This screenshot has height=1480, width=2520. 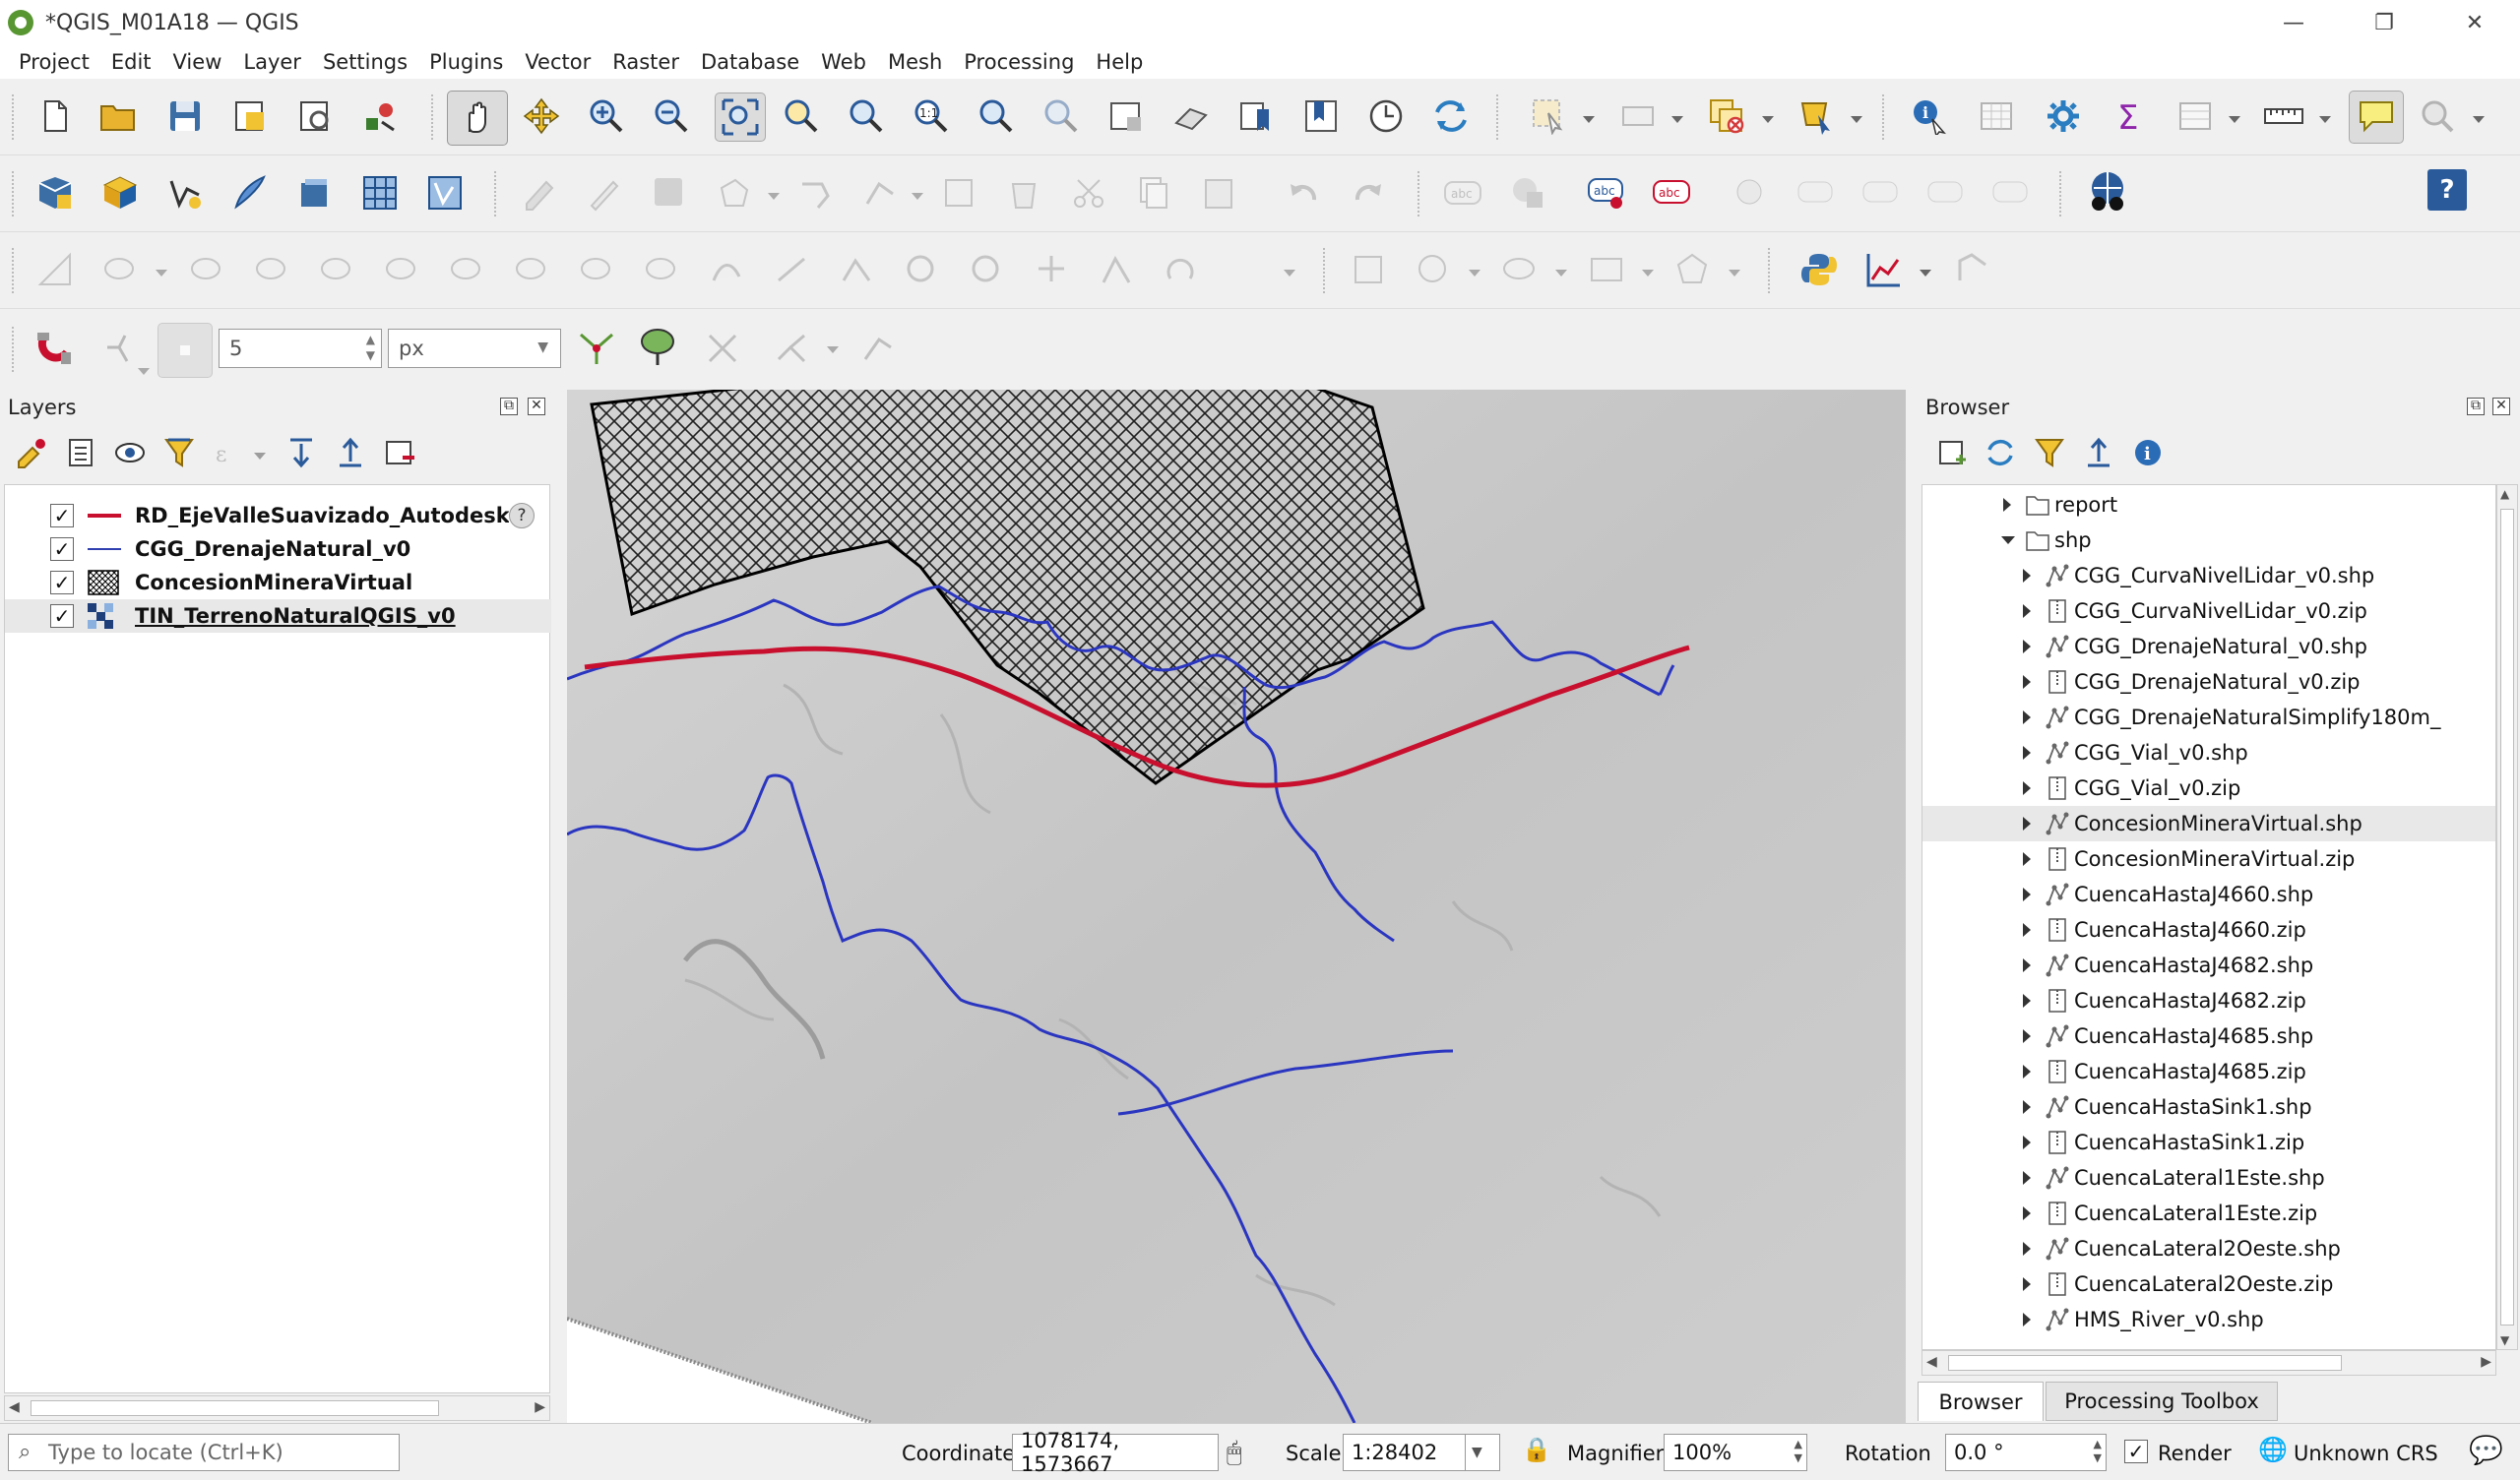 What do you see at coordinates (1750, 193) in the screenshot?
I see `highlight-pinned-labels-icon` at bounding box center [1750, 193].